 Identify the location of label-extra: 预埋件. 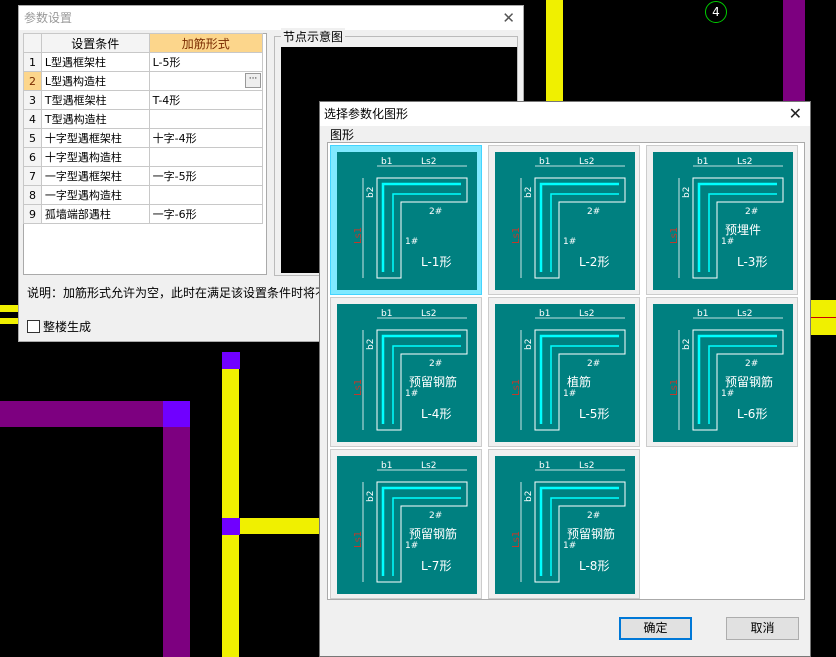
(743, 230).